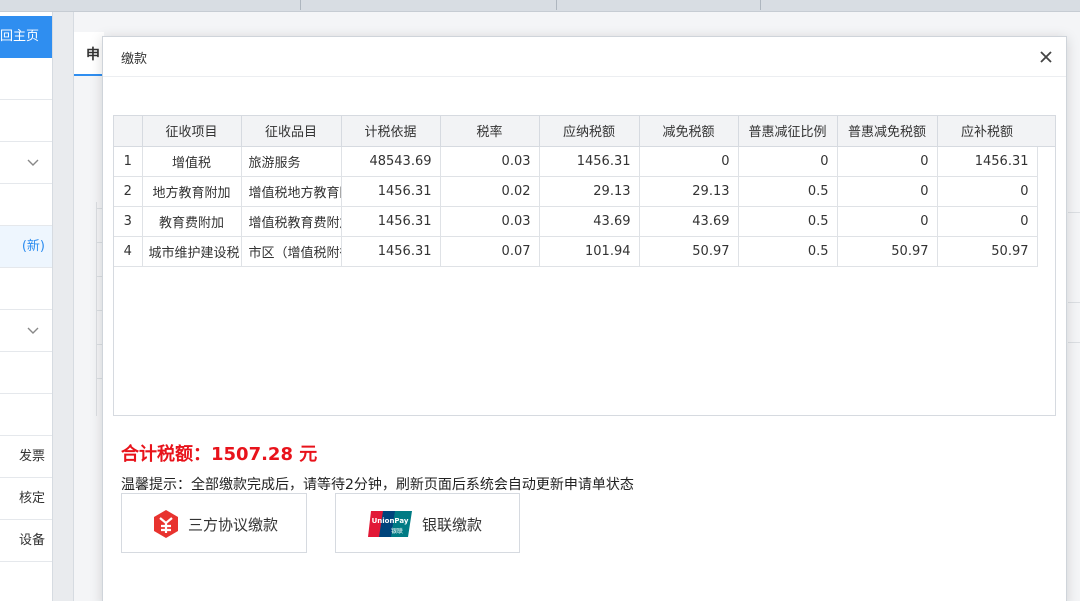  I want to click on table-cell: 增值税, so click(192, 161).